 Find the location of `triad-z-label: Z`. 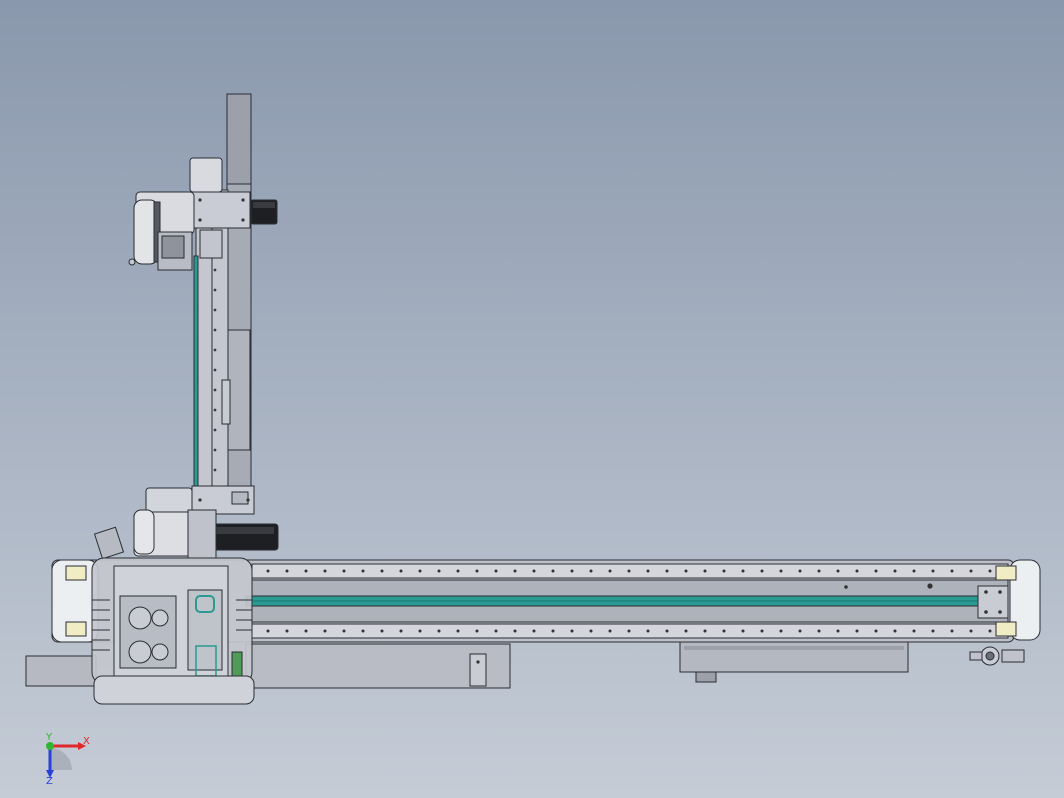

triad-z-label: Z is located at coordinates (49, 781).